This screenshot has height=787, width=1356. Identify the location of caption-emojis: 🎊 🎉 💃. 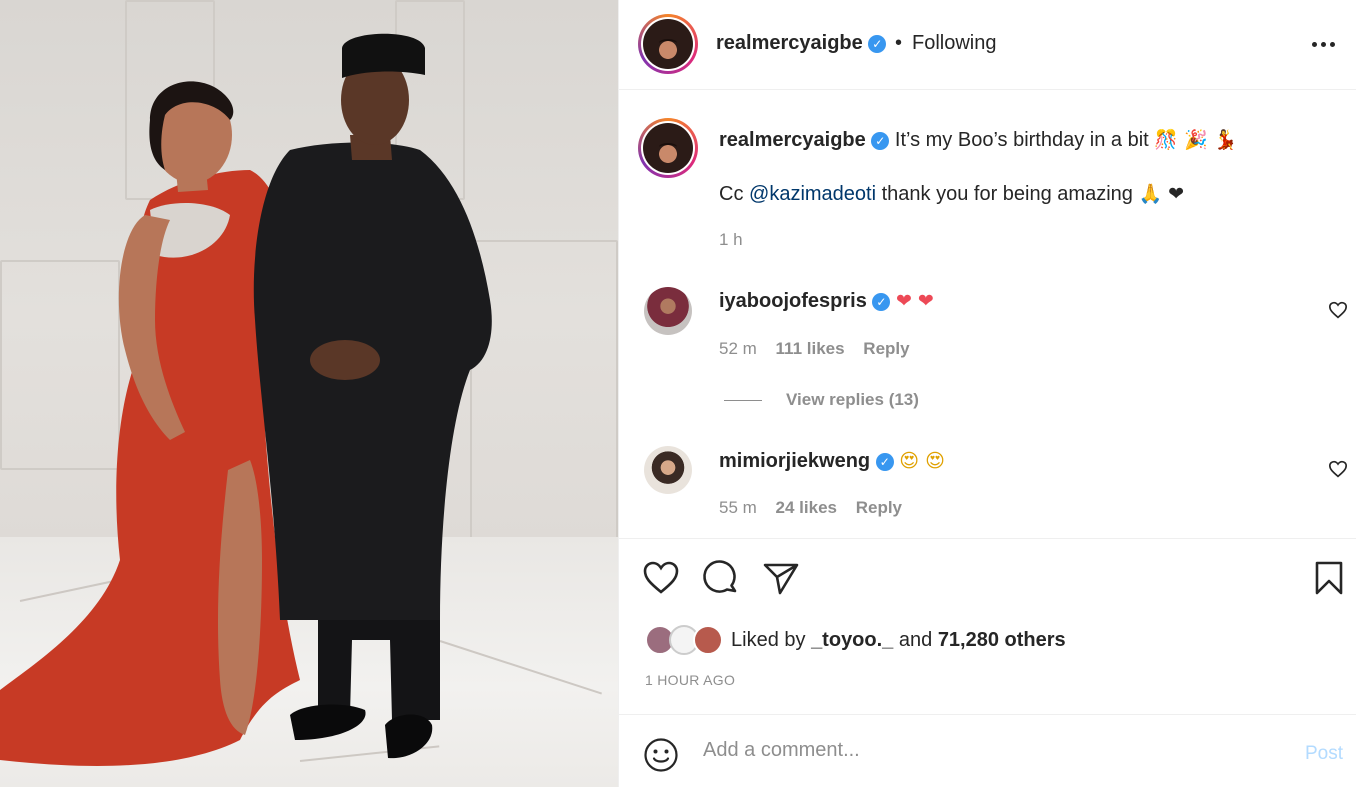
(1196, 140).